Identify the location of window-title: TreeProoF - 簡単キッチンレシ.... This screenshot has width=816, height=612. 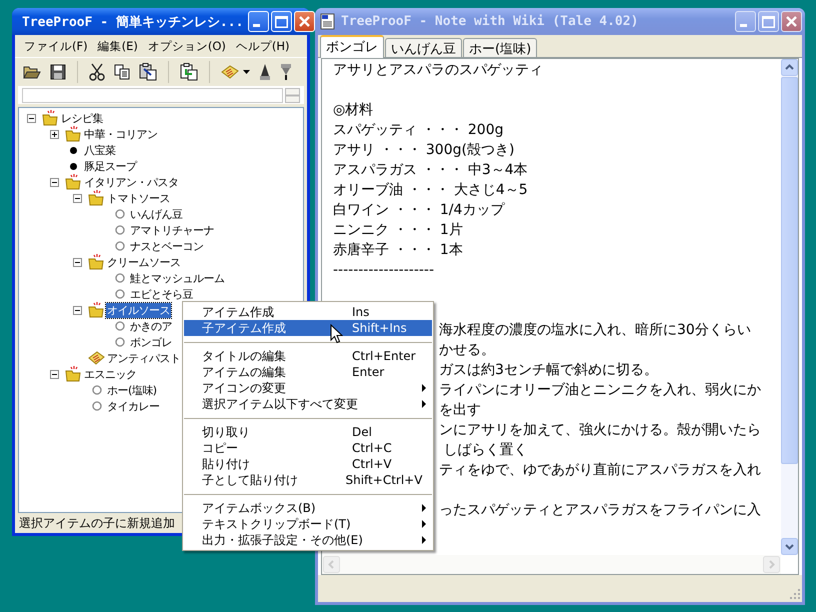
(133, 22).